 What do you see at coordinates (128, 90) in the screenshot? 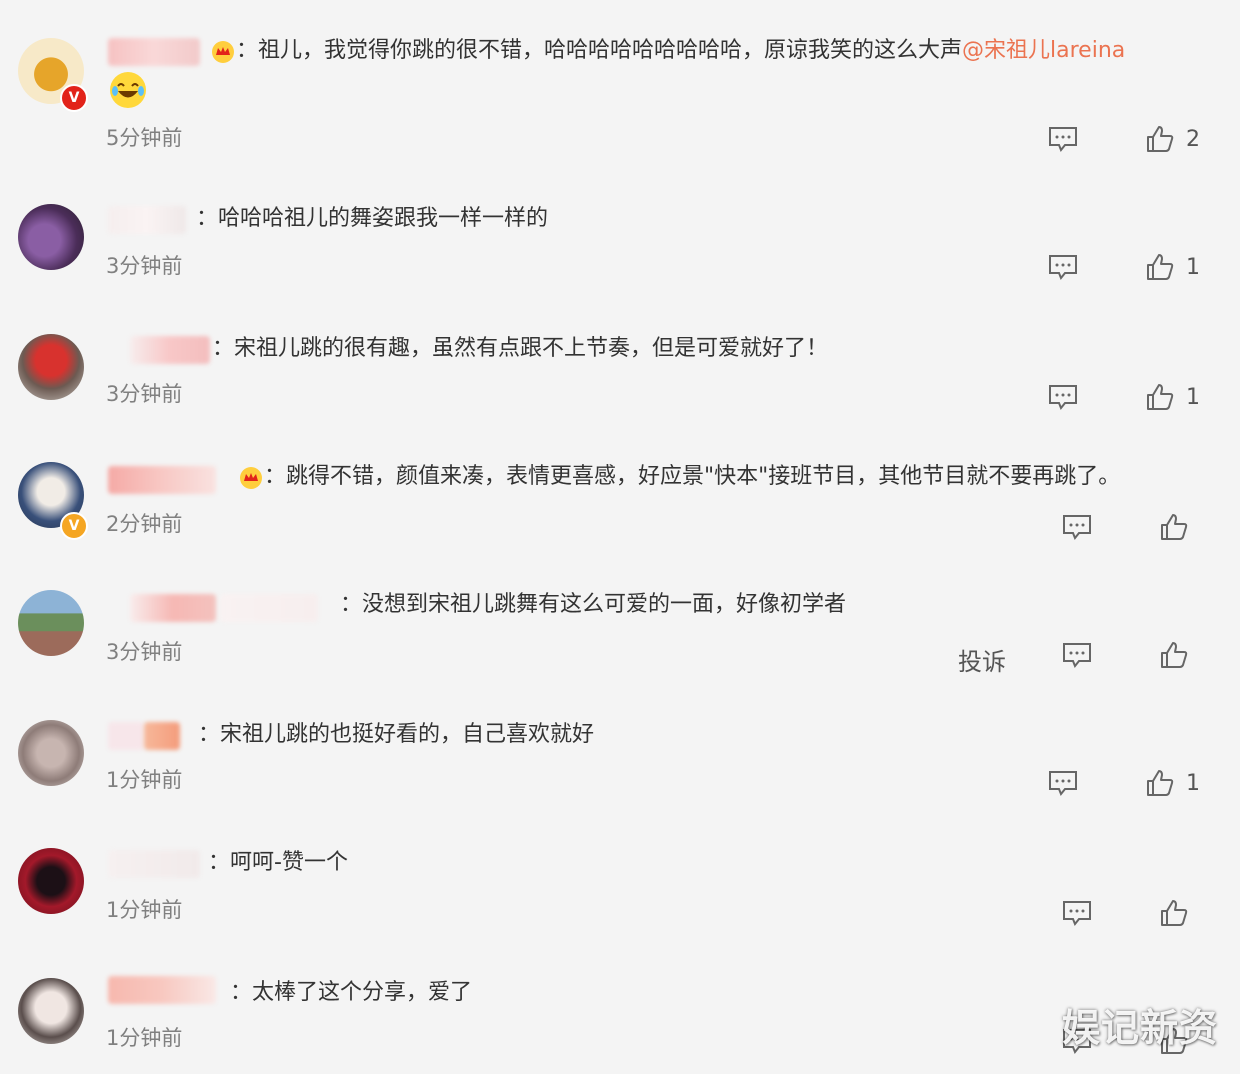
I see `laughing-crying-emoji-icon` at bounding box center [128, 90].